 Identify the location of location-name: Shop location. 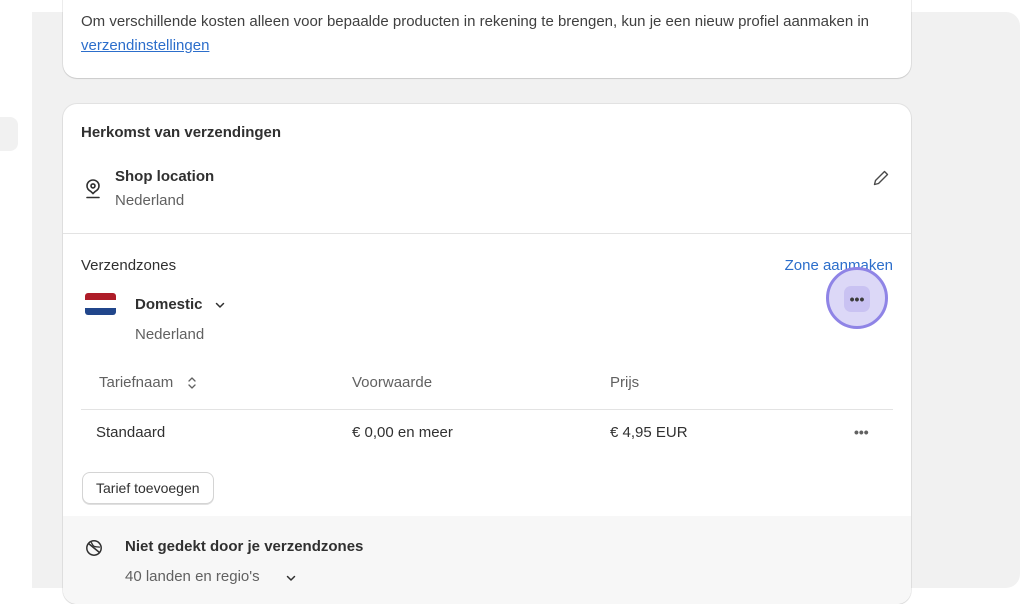
(165, 176).